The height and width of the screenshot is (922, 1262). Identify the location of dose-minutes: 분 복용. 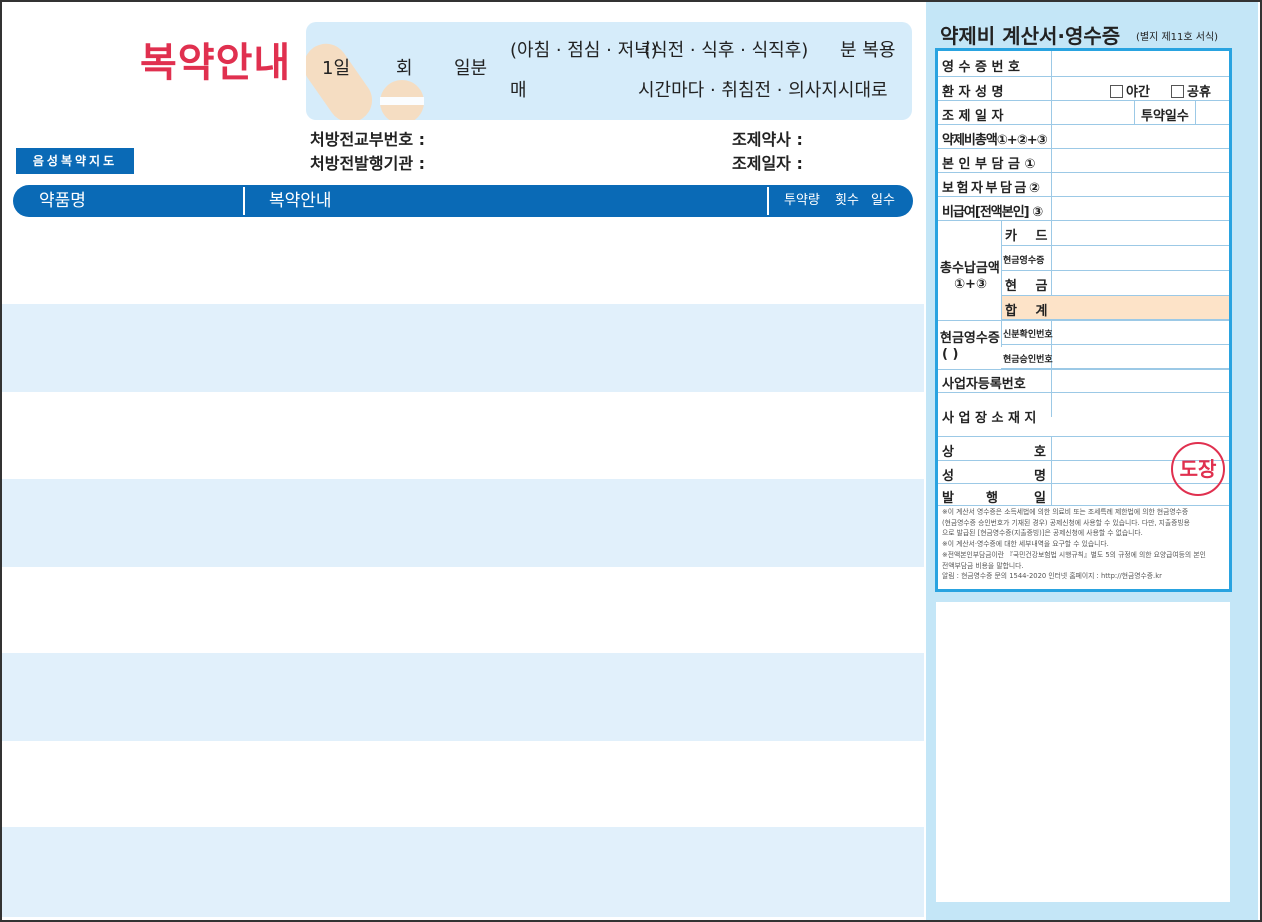
(868, 50).